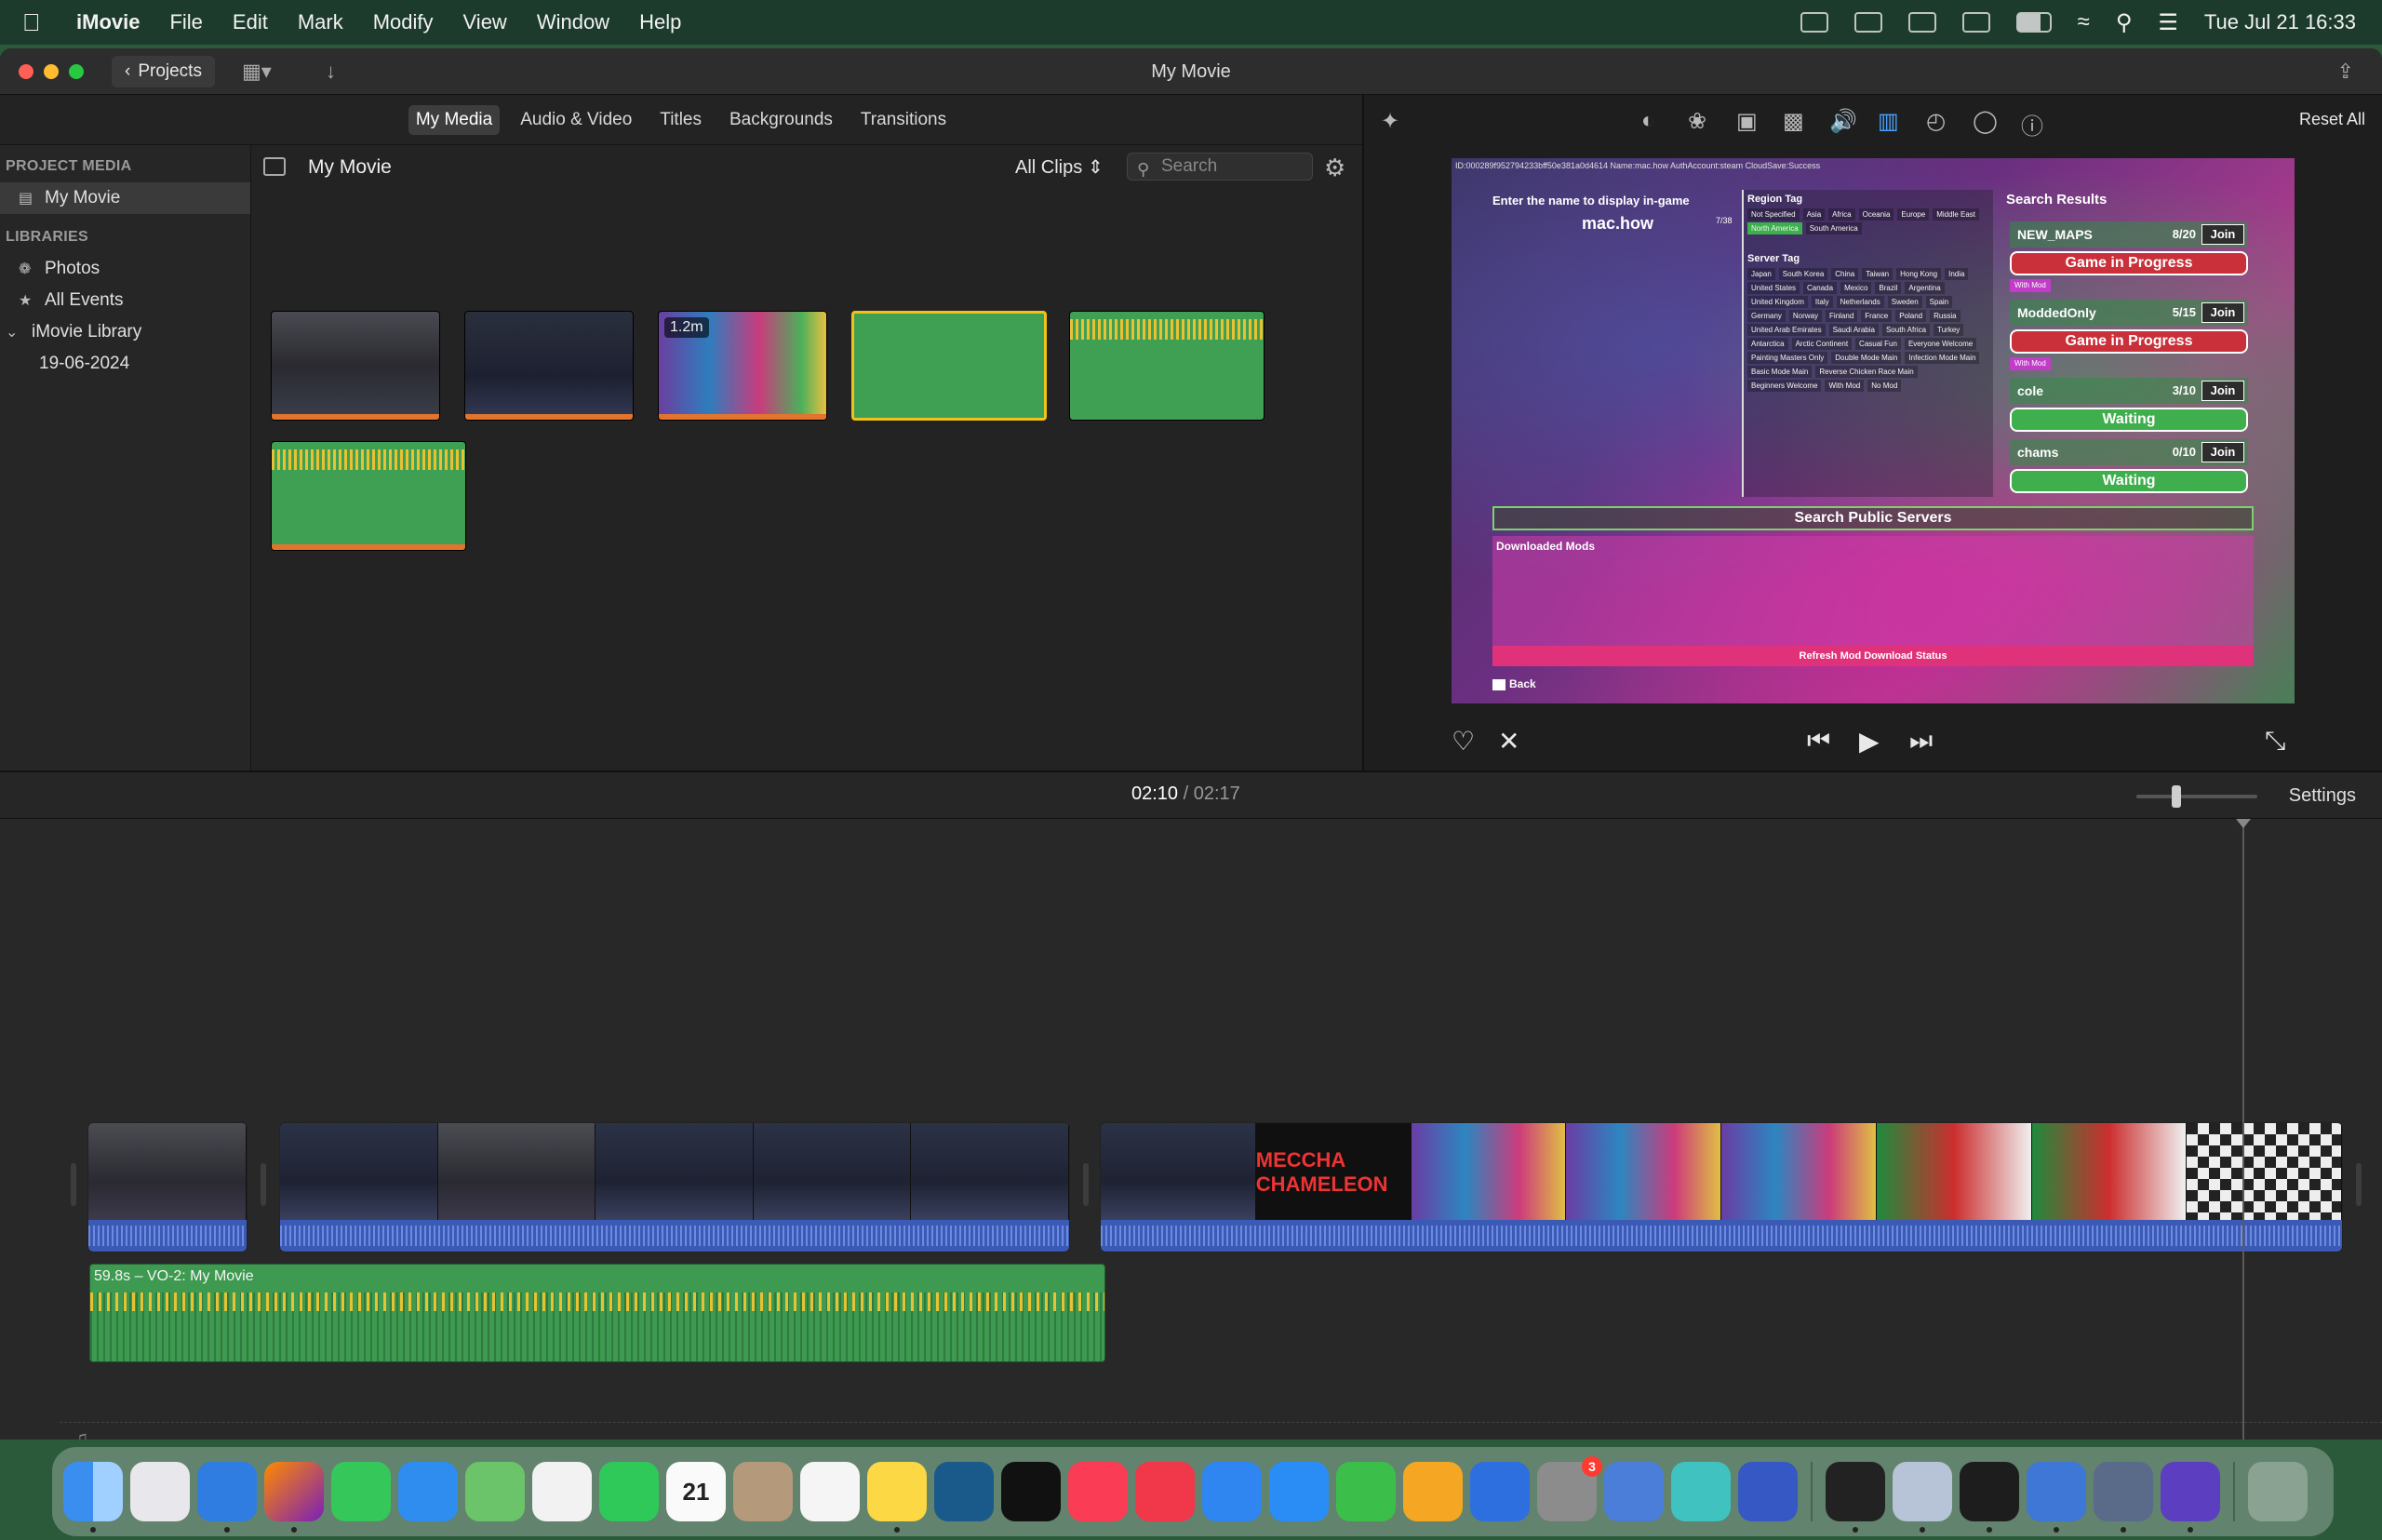  What do you see at coordinates (1911, 316) in the screenshot?
I see `tag-chip: Poland` at bounding box center [1911, 316].